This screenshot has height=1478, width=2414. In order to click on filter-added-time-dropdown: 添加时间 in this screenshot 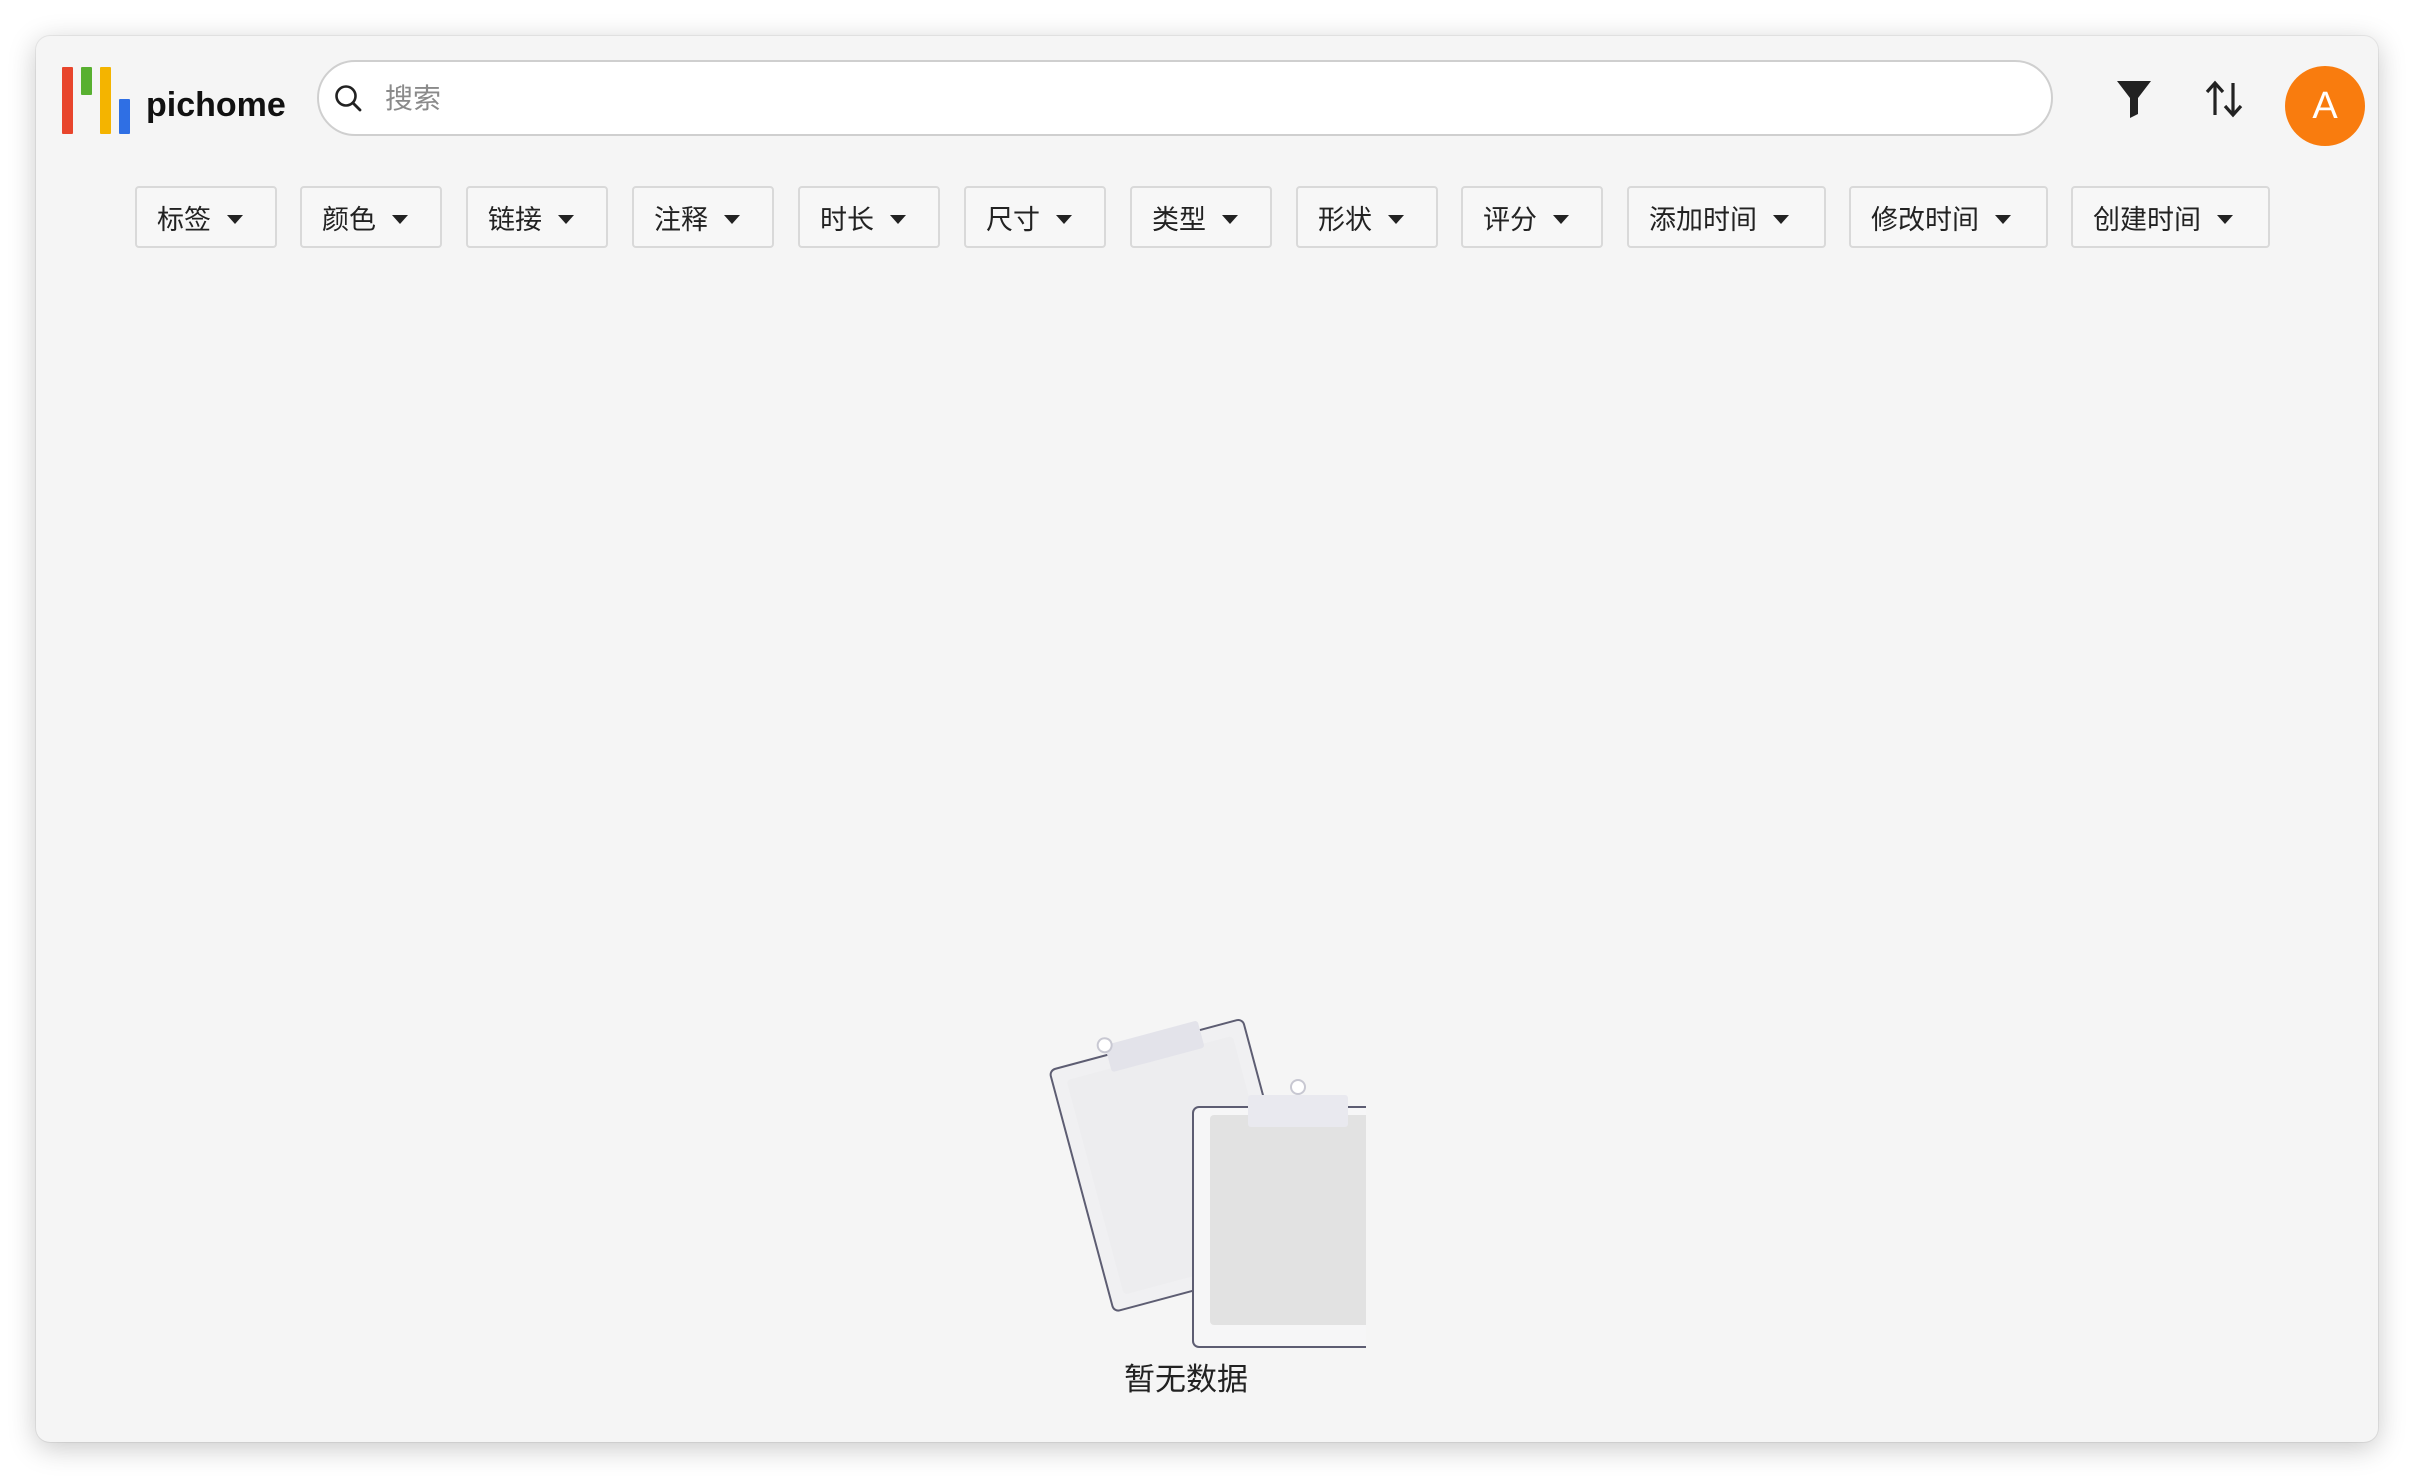, I will do `click(1726, 217)`.